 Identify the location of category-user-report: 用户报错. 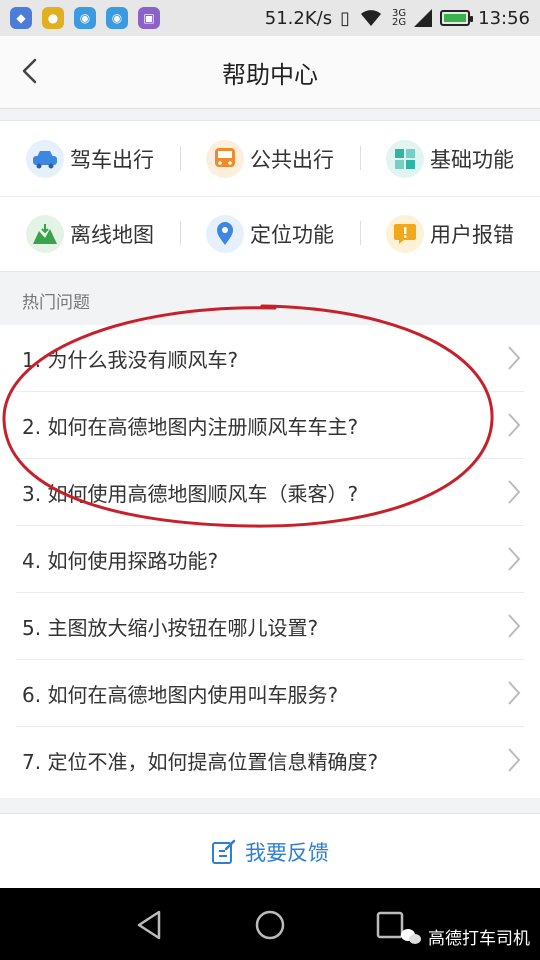
(450, 233).